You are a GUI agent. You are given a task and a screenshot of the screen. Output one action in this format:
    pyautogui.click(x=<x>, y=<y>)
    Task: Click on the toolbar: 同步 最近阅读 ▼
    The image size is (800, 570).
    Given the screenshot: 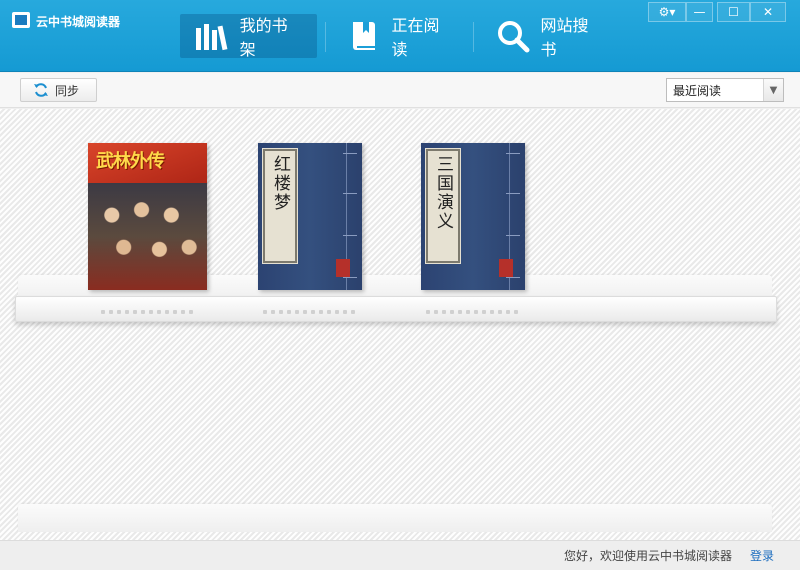 What is the action you would take?
    pyautogui.click(x=400, y=90)
    